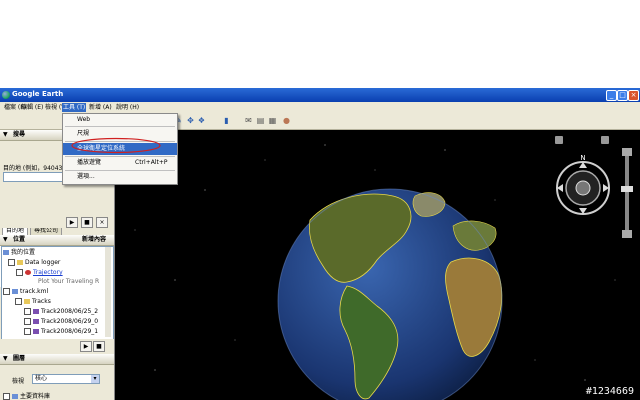  Describe the element at coordinates (34, 291) in the screenshot. I see `tree-label: track.kml` at that location.